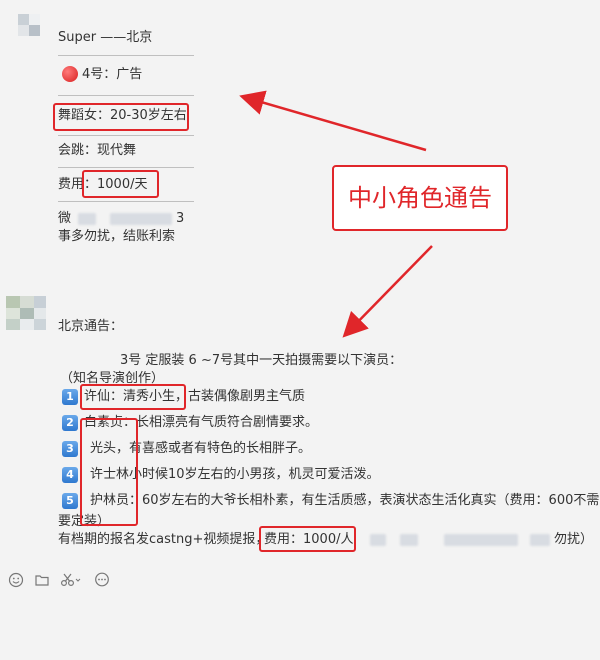  I want to click on folder-icon, so click(42, 580).